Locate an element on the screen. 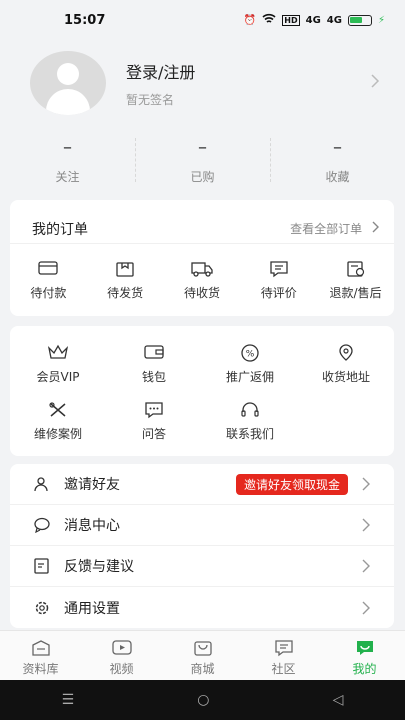 The height and width of the screenshot is (720, 405). stat-label: 收藏 is located at coordinates (337, 177).